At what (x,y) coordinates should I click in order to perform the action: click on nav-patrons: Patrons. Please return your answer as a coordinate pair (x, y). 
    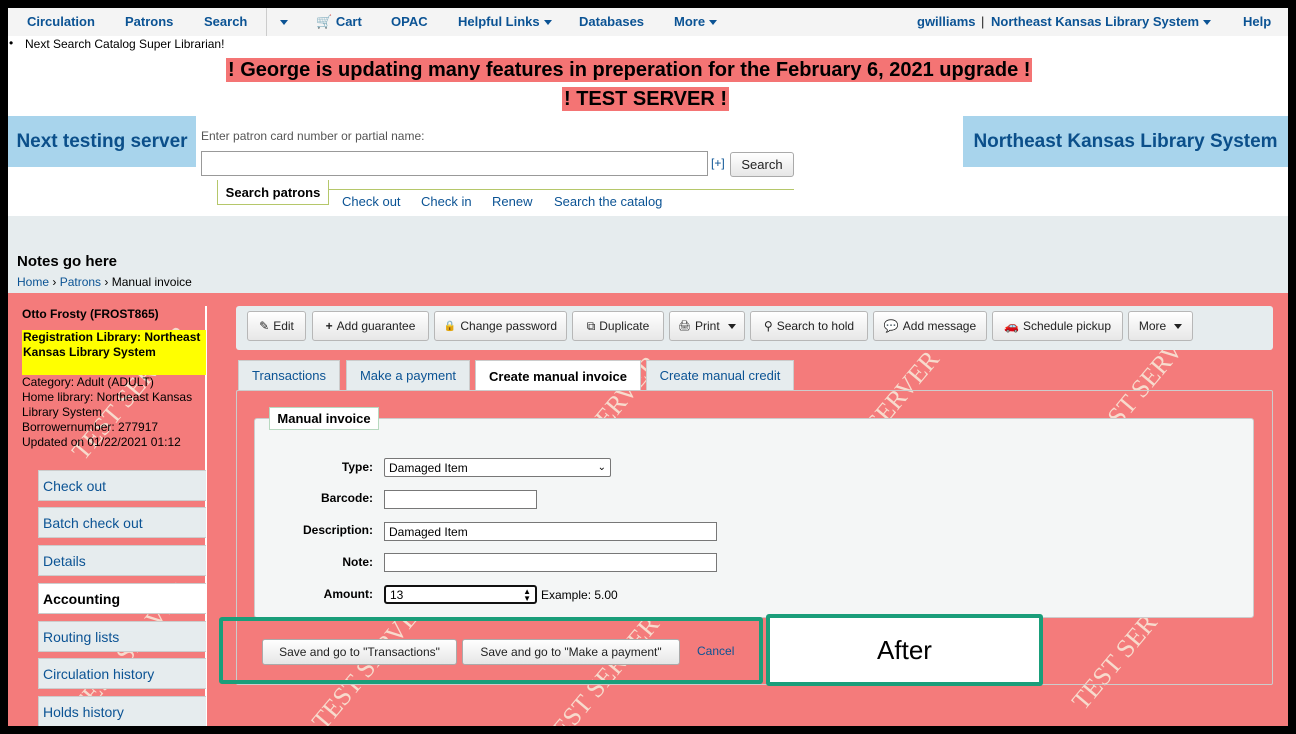
    Looking at the image, I should click on (149, 21).